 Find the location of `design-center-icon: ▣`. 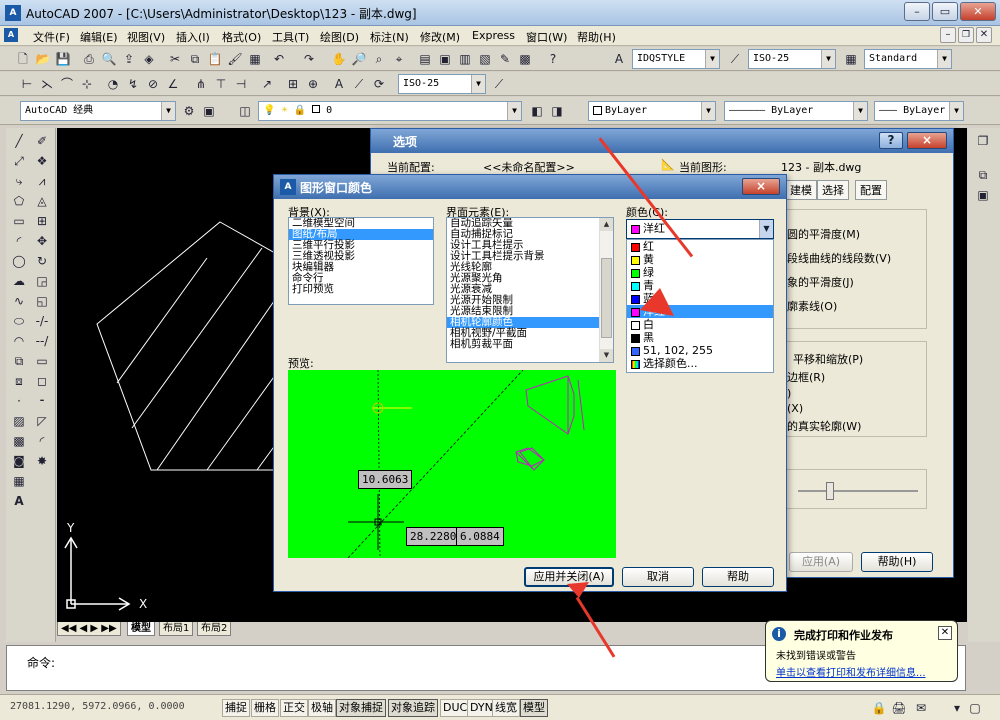

design-center-icon: ▣ is located at coordinates (445, 59).